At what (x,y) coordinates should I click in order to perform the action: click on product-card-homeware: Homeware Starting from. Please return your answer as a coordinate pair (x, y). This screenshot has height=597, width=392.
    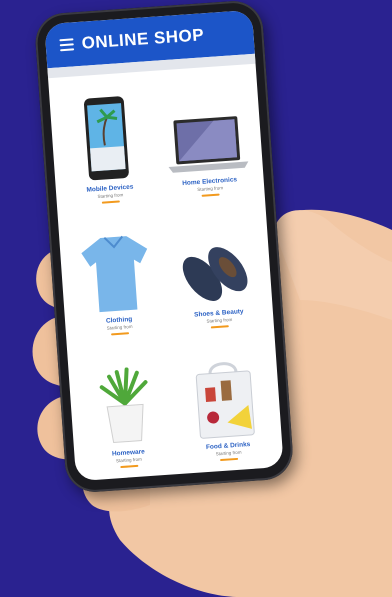
    Looking at the image, I should click on (125, 407).